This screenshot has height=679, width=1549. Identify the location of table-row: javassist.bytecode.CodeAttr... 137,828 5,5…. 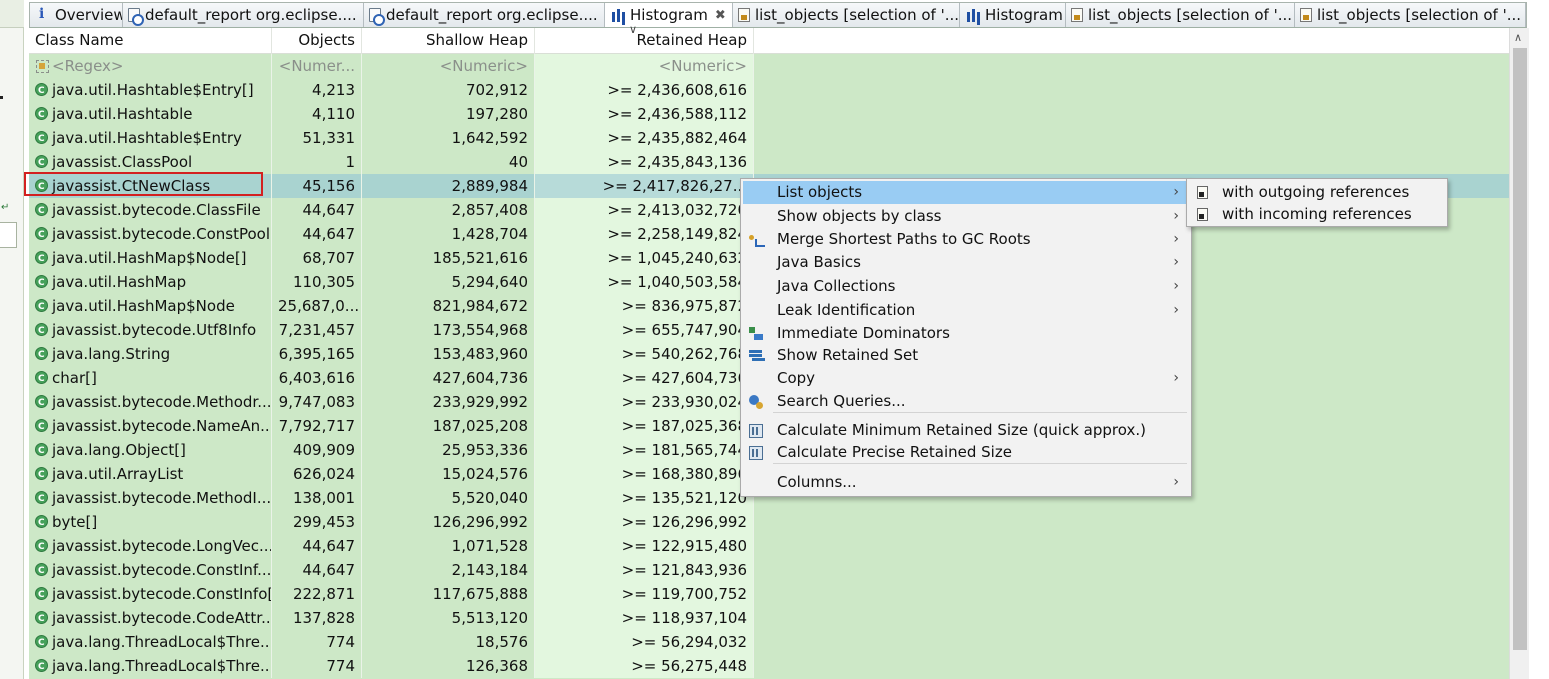
(769, 618).